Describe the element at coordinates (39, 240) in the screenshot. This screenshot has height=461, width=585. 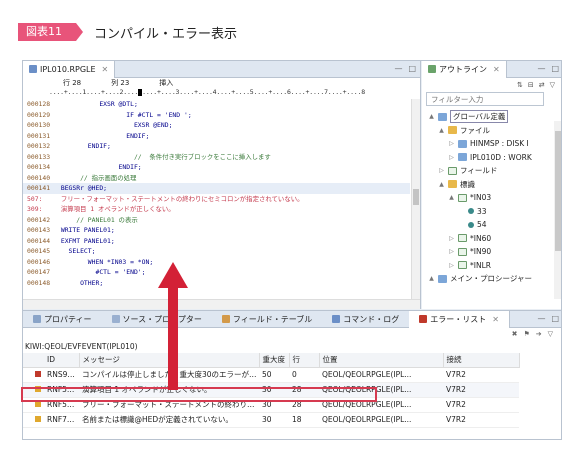
I see `line-number: 000144` at that location.